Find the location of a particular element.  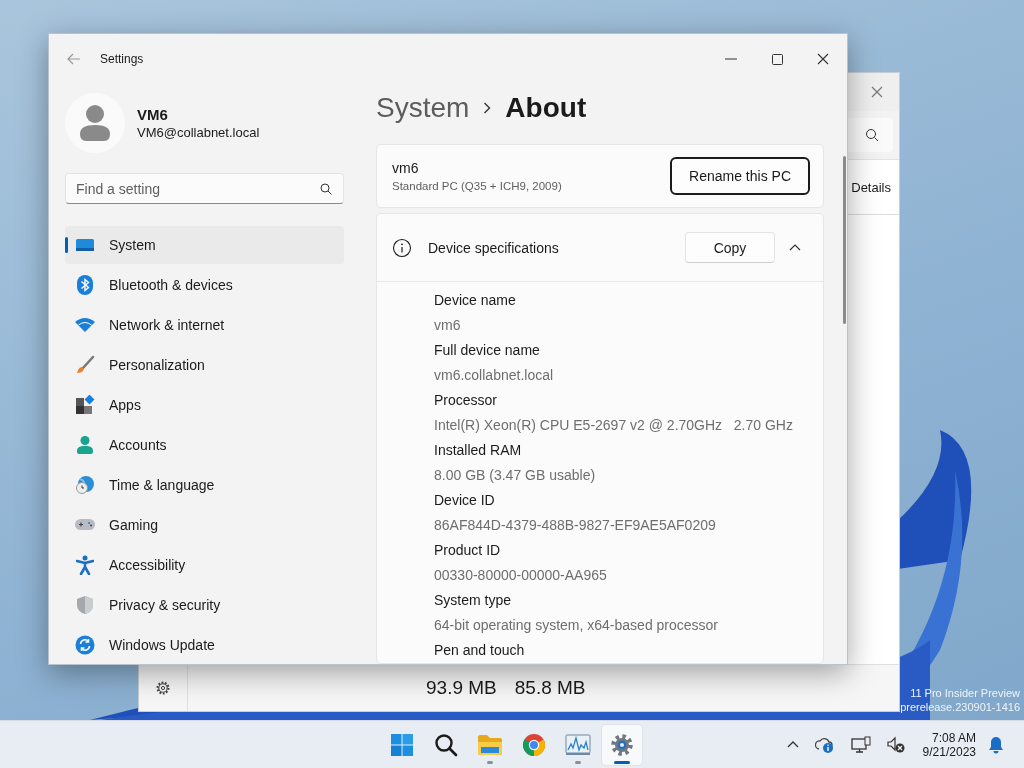

gamepad-icon is located at coordinates (85, 525).